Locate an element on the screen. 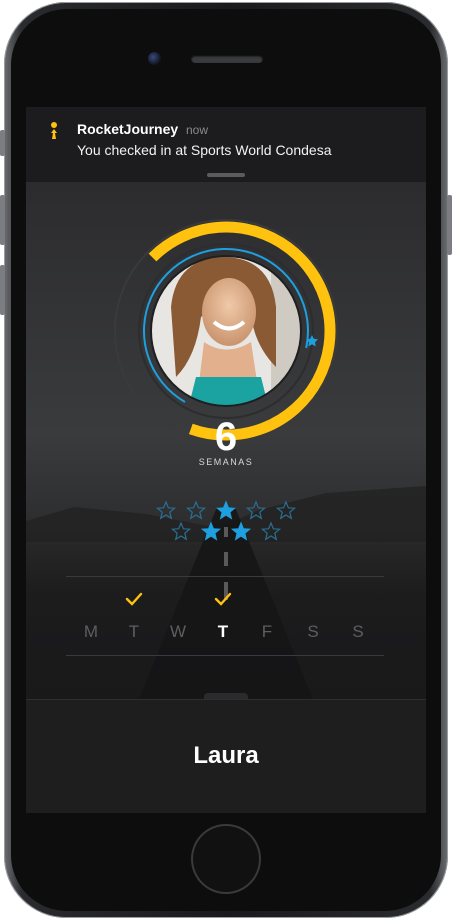 The image size is (452, 920). week-bottom-divider is located at coordinates (225, 655).